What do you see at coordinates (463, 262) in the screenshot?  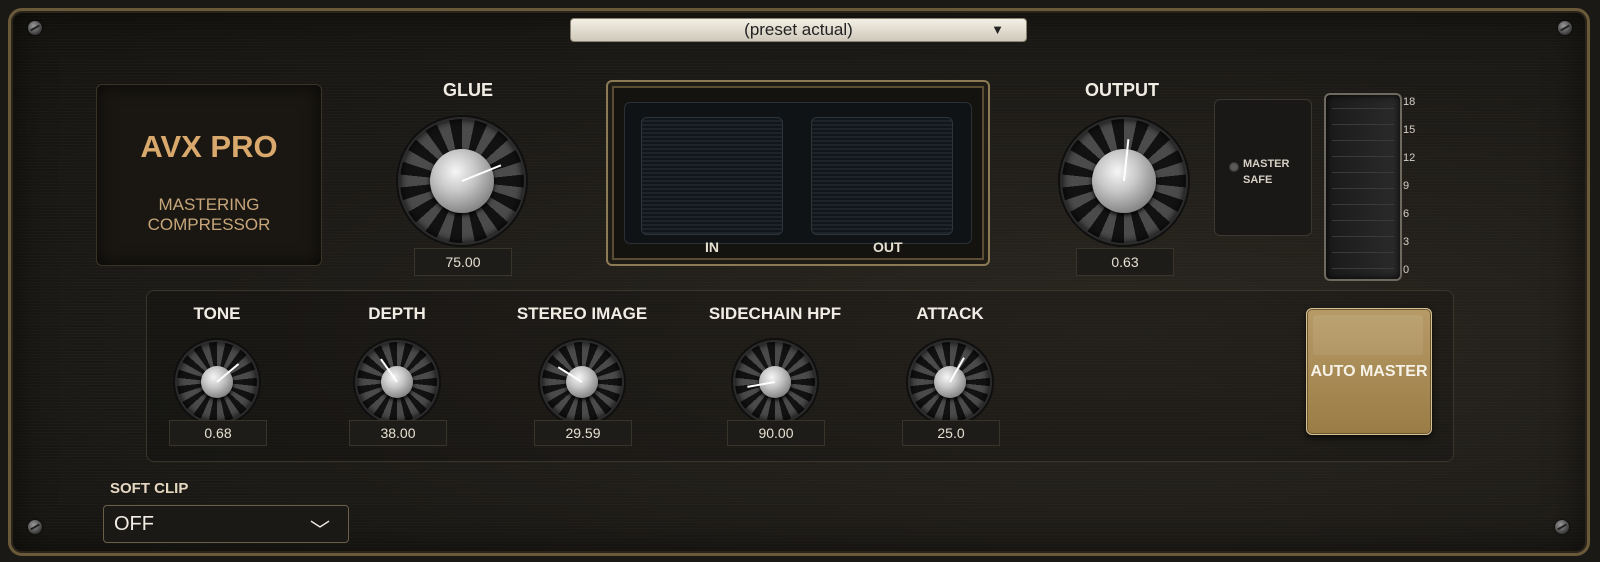 I see `glue-value: 75.00` at bounding box center [463, 262].